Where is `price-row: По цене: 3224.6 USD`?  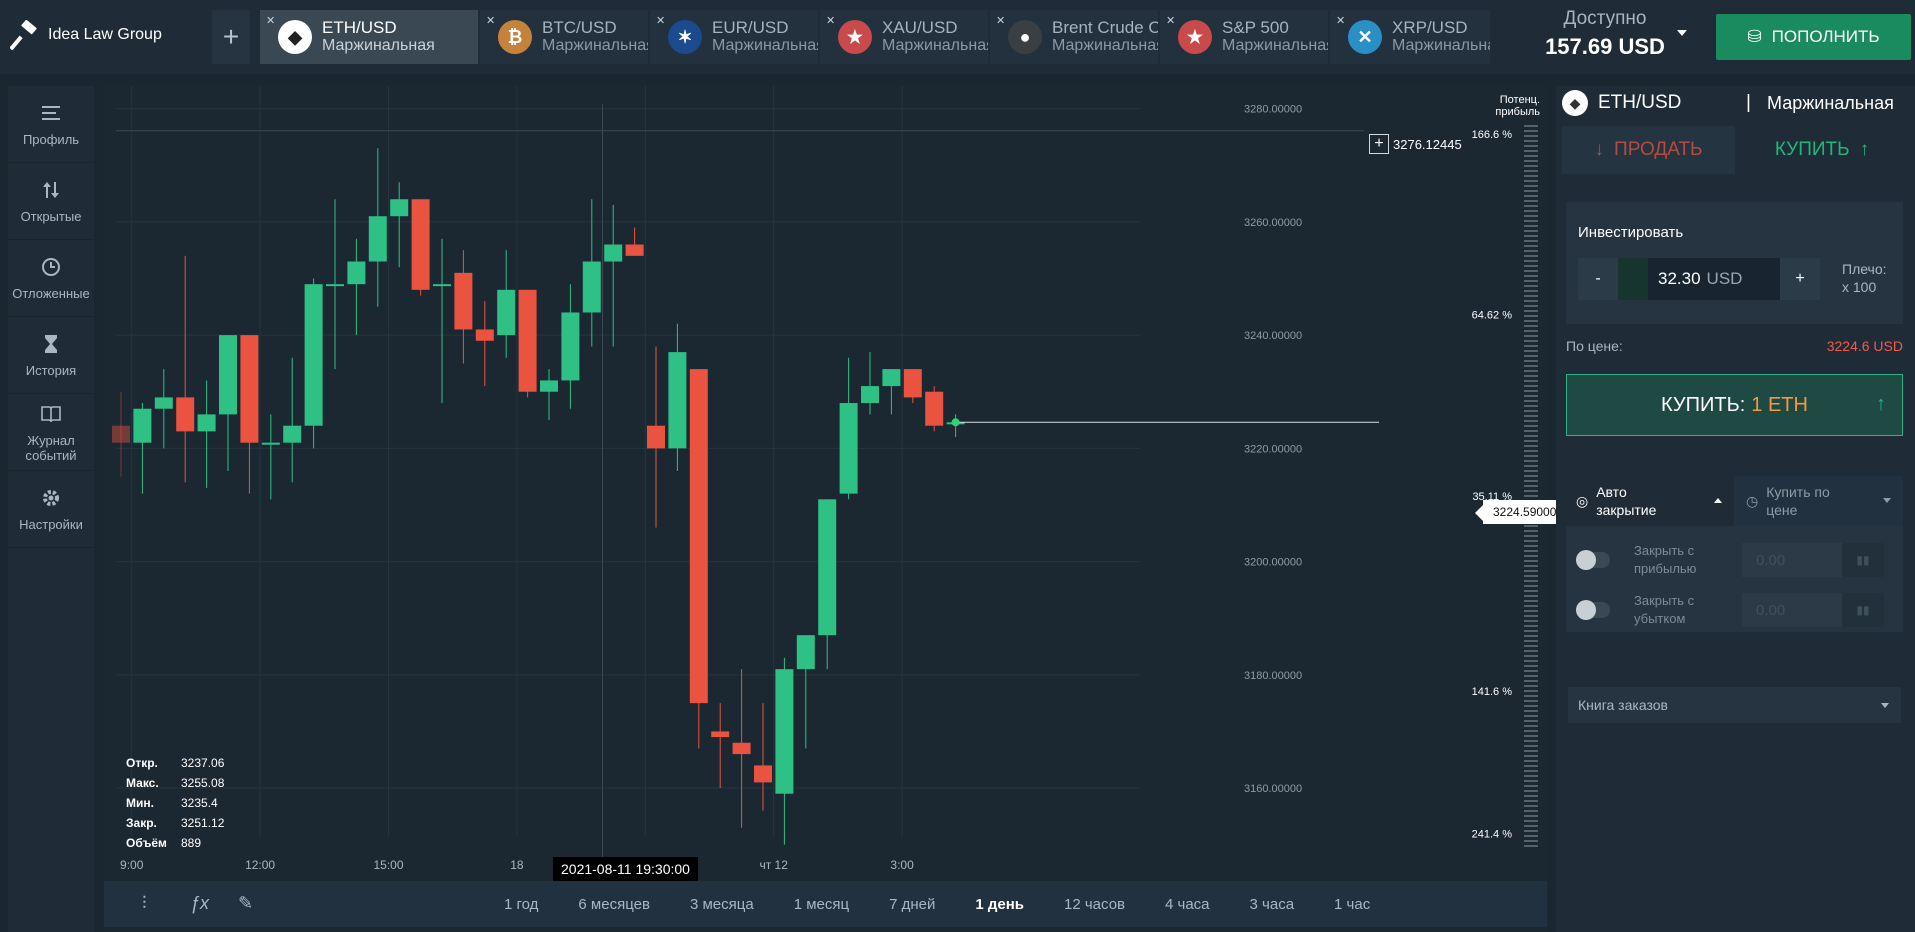 price-row: По цене: 3224.6 USD is located at coordinates (1734, 346).